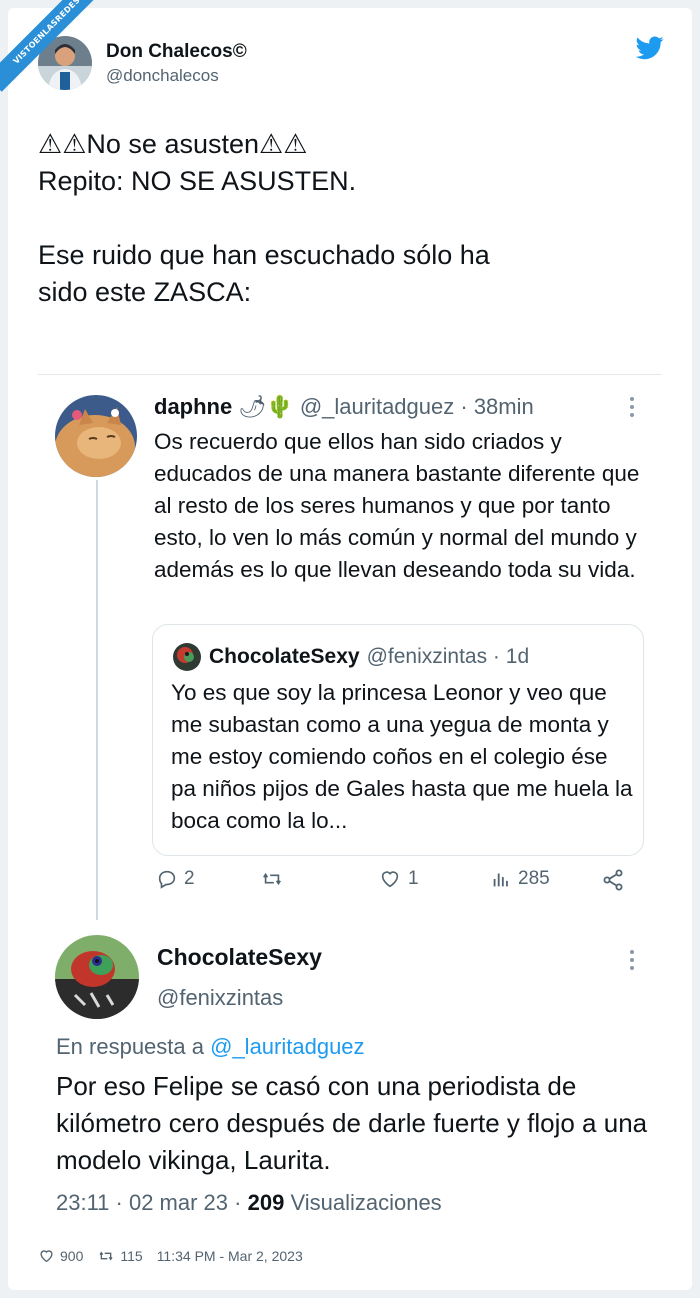 The height and width of the screenshot is (1298, 700). Describe the element at coordinates (448, 657) in the screenshot. I see `inner-quote-handle: @fenixzintas · 1d` at that location.